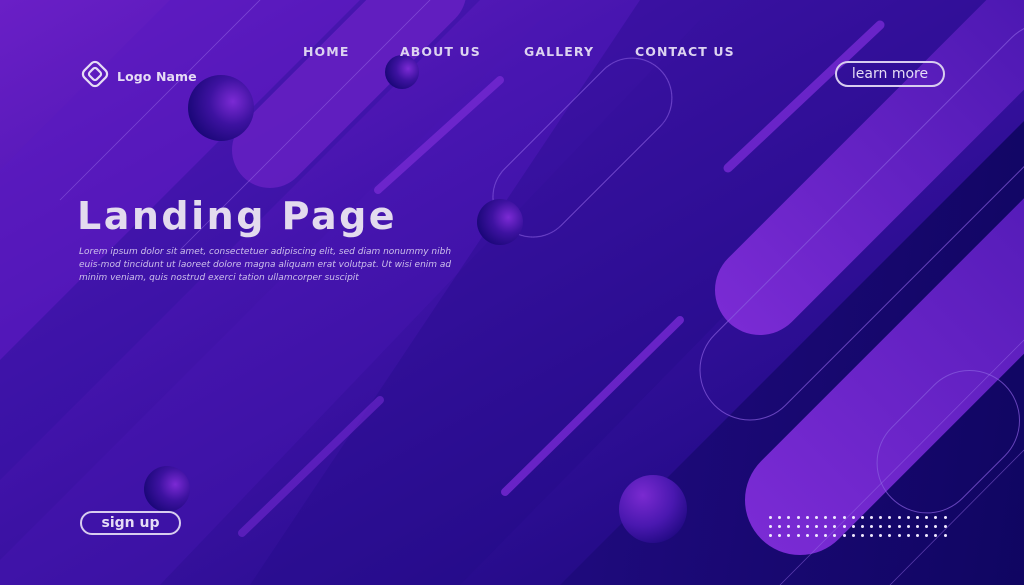  Describe the element at coordinates (858, 526) in the screenshot. I see `dot-grid-decoration` at that location.